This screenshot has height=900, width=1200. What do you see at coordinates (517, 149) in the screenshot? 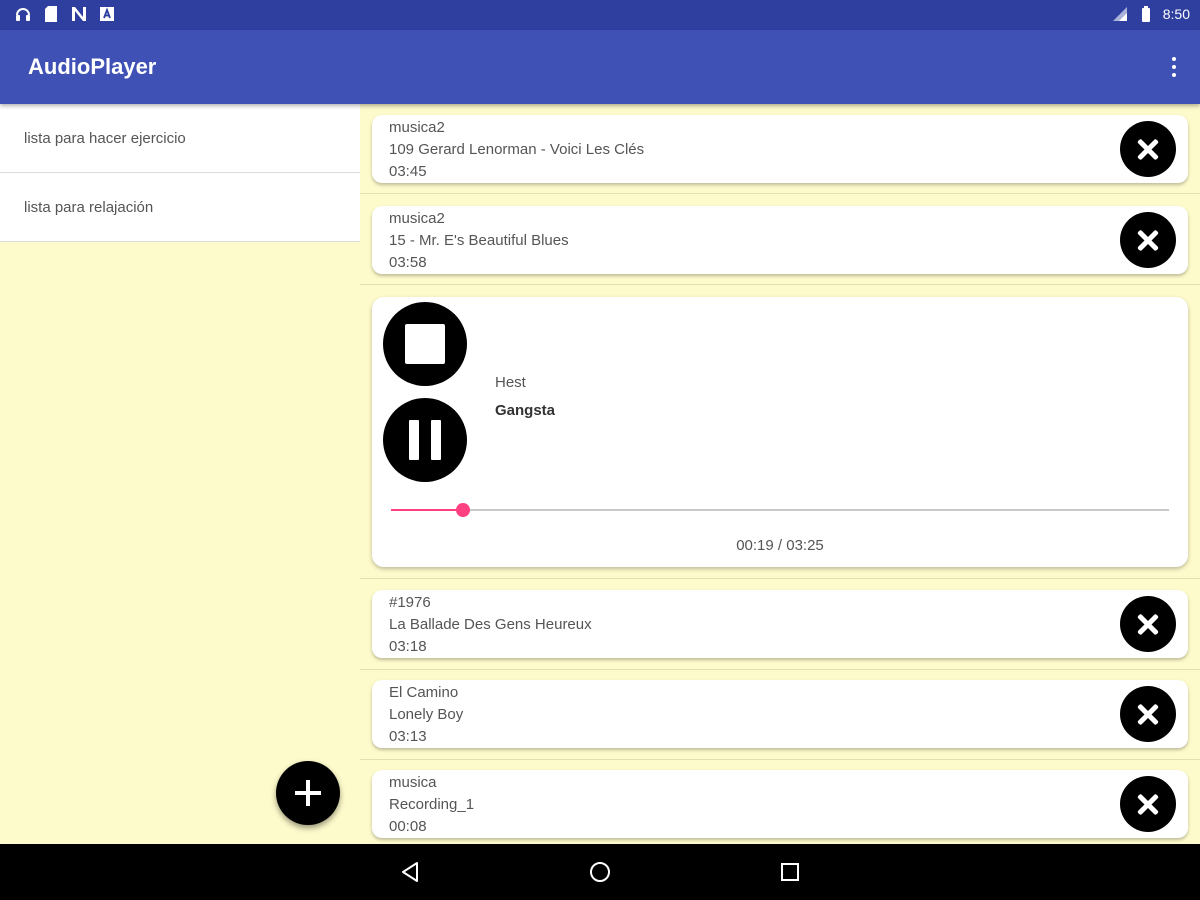
I see `track-title: 109 Gerard Lenorman - Voici Les Clés` at bounding box center [517, 149].